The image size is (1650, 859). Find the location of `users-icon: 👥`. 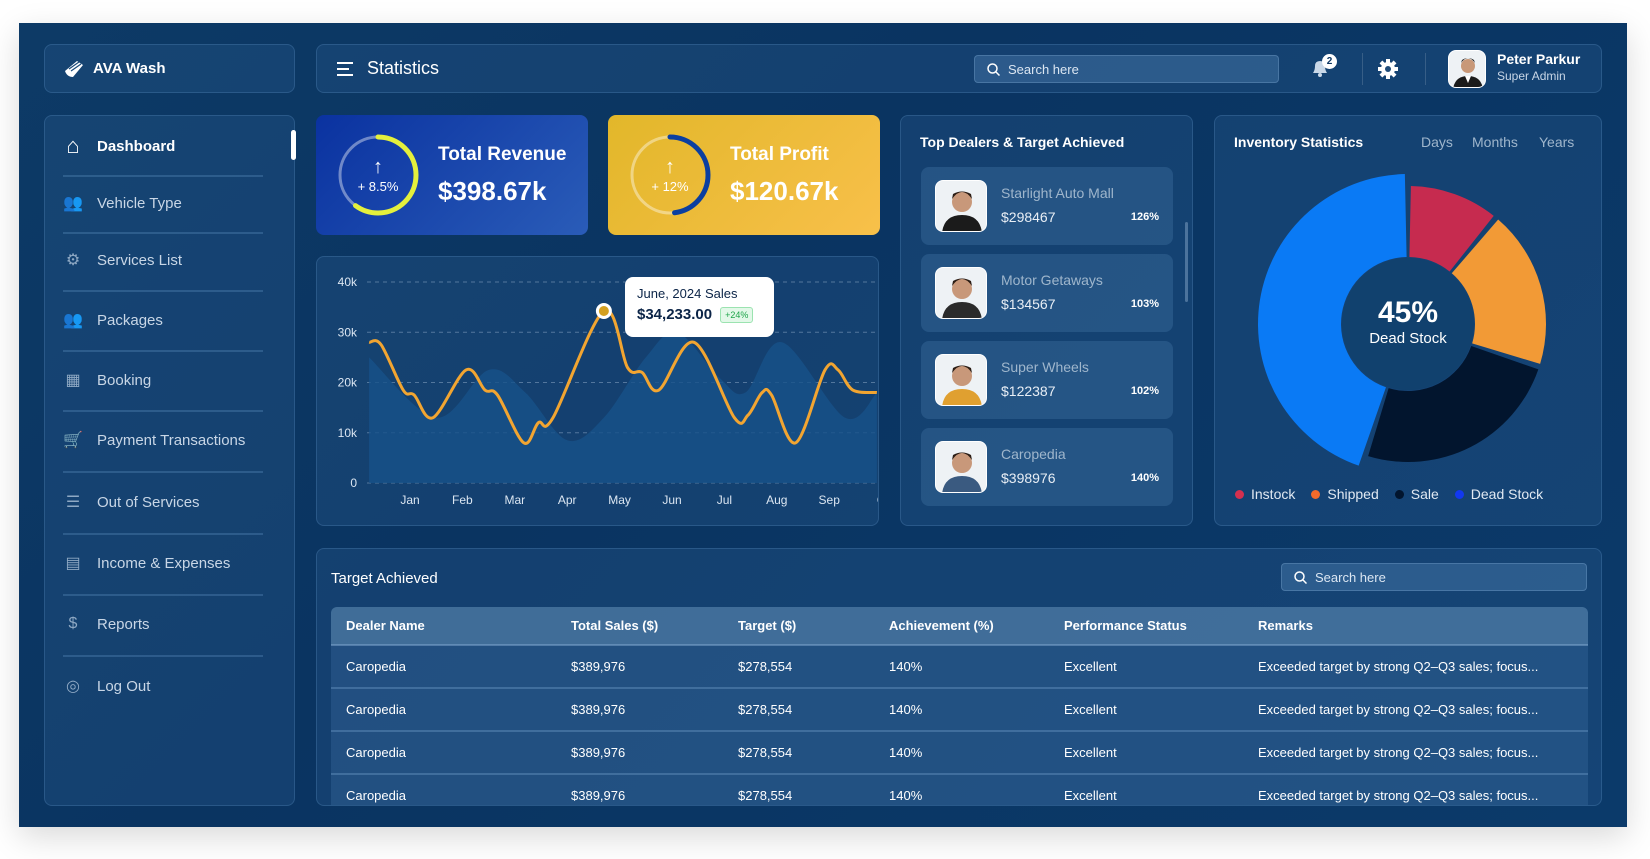

users-icon: 👥 is located at coordinates (73, 320).